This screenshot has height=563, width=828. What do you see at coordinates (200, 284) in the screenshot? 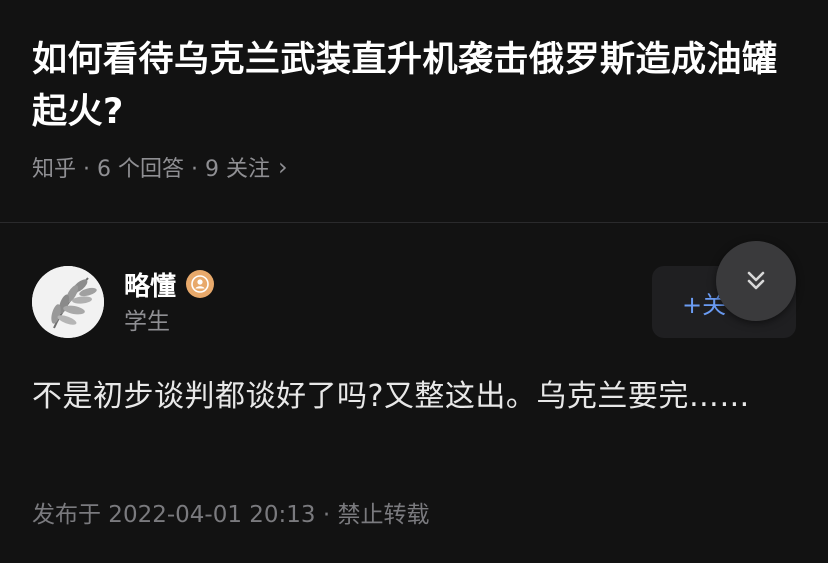
I see `user-badge-icon` at bounding box center [200, 284].